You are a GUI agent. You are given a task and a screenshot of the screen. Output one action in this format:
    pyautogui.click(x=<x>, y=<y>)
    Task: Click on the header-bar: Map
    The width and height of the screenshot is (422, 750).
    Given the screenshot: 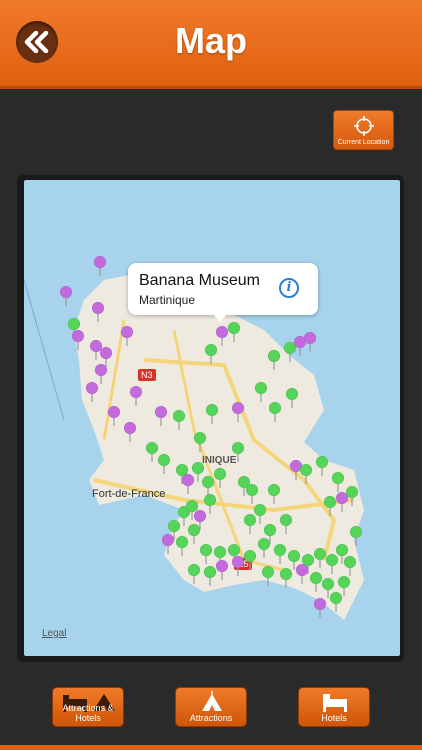 What is the action you would take?
    pyautogui.click(x=211, y=44)
    